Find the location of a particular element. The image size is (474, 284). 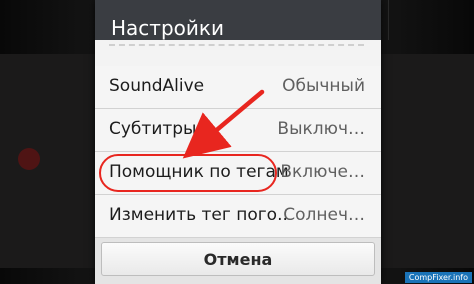

list-item-soundalive: SoundAlive Обычный is located at coordinates (238, 87).